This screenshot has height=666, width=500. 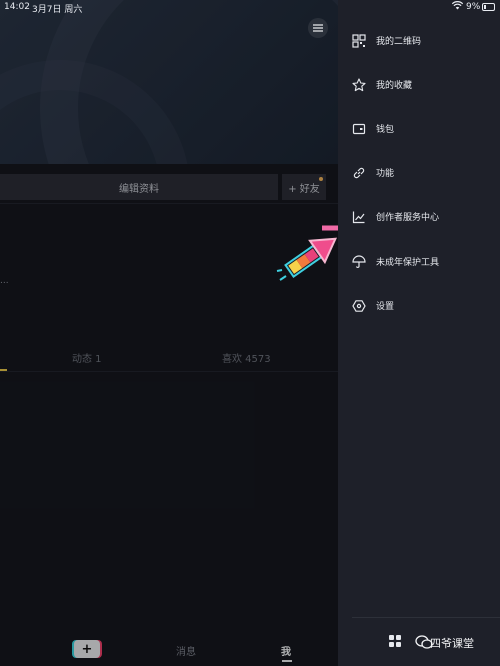 I want to click on status-time: 14:02, so click(x=17, y=7).